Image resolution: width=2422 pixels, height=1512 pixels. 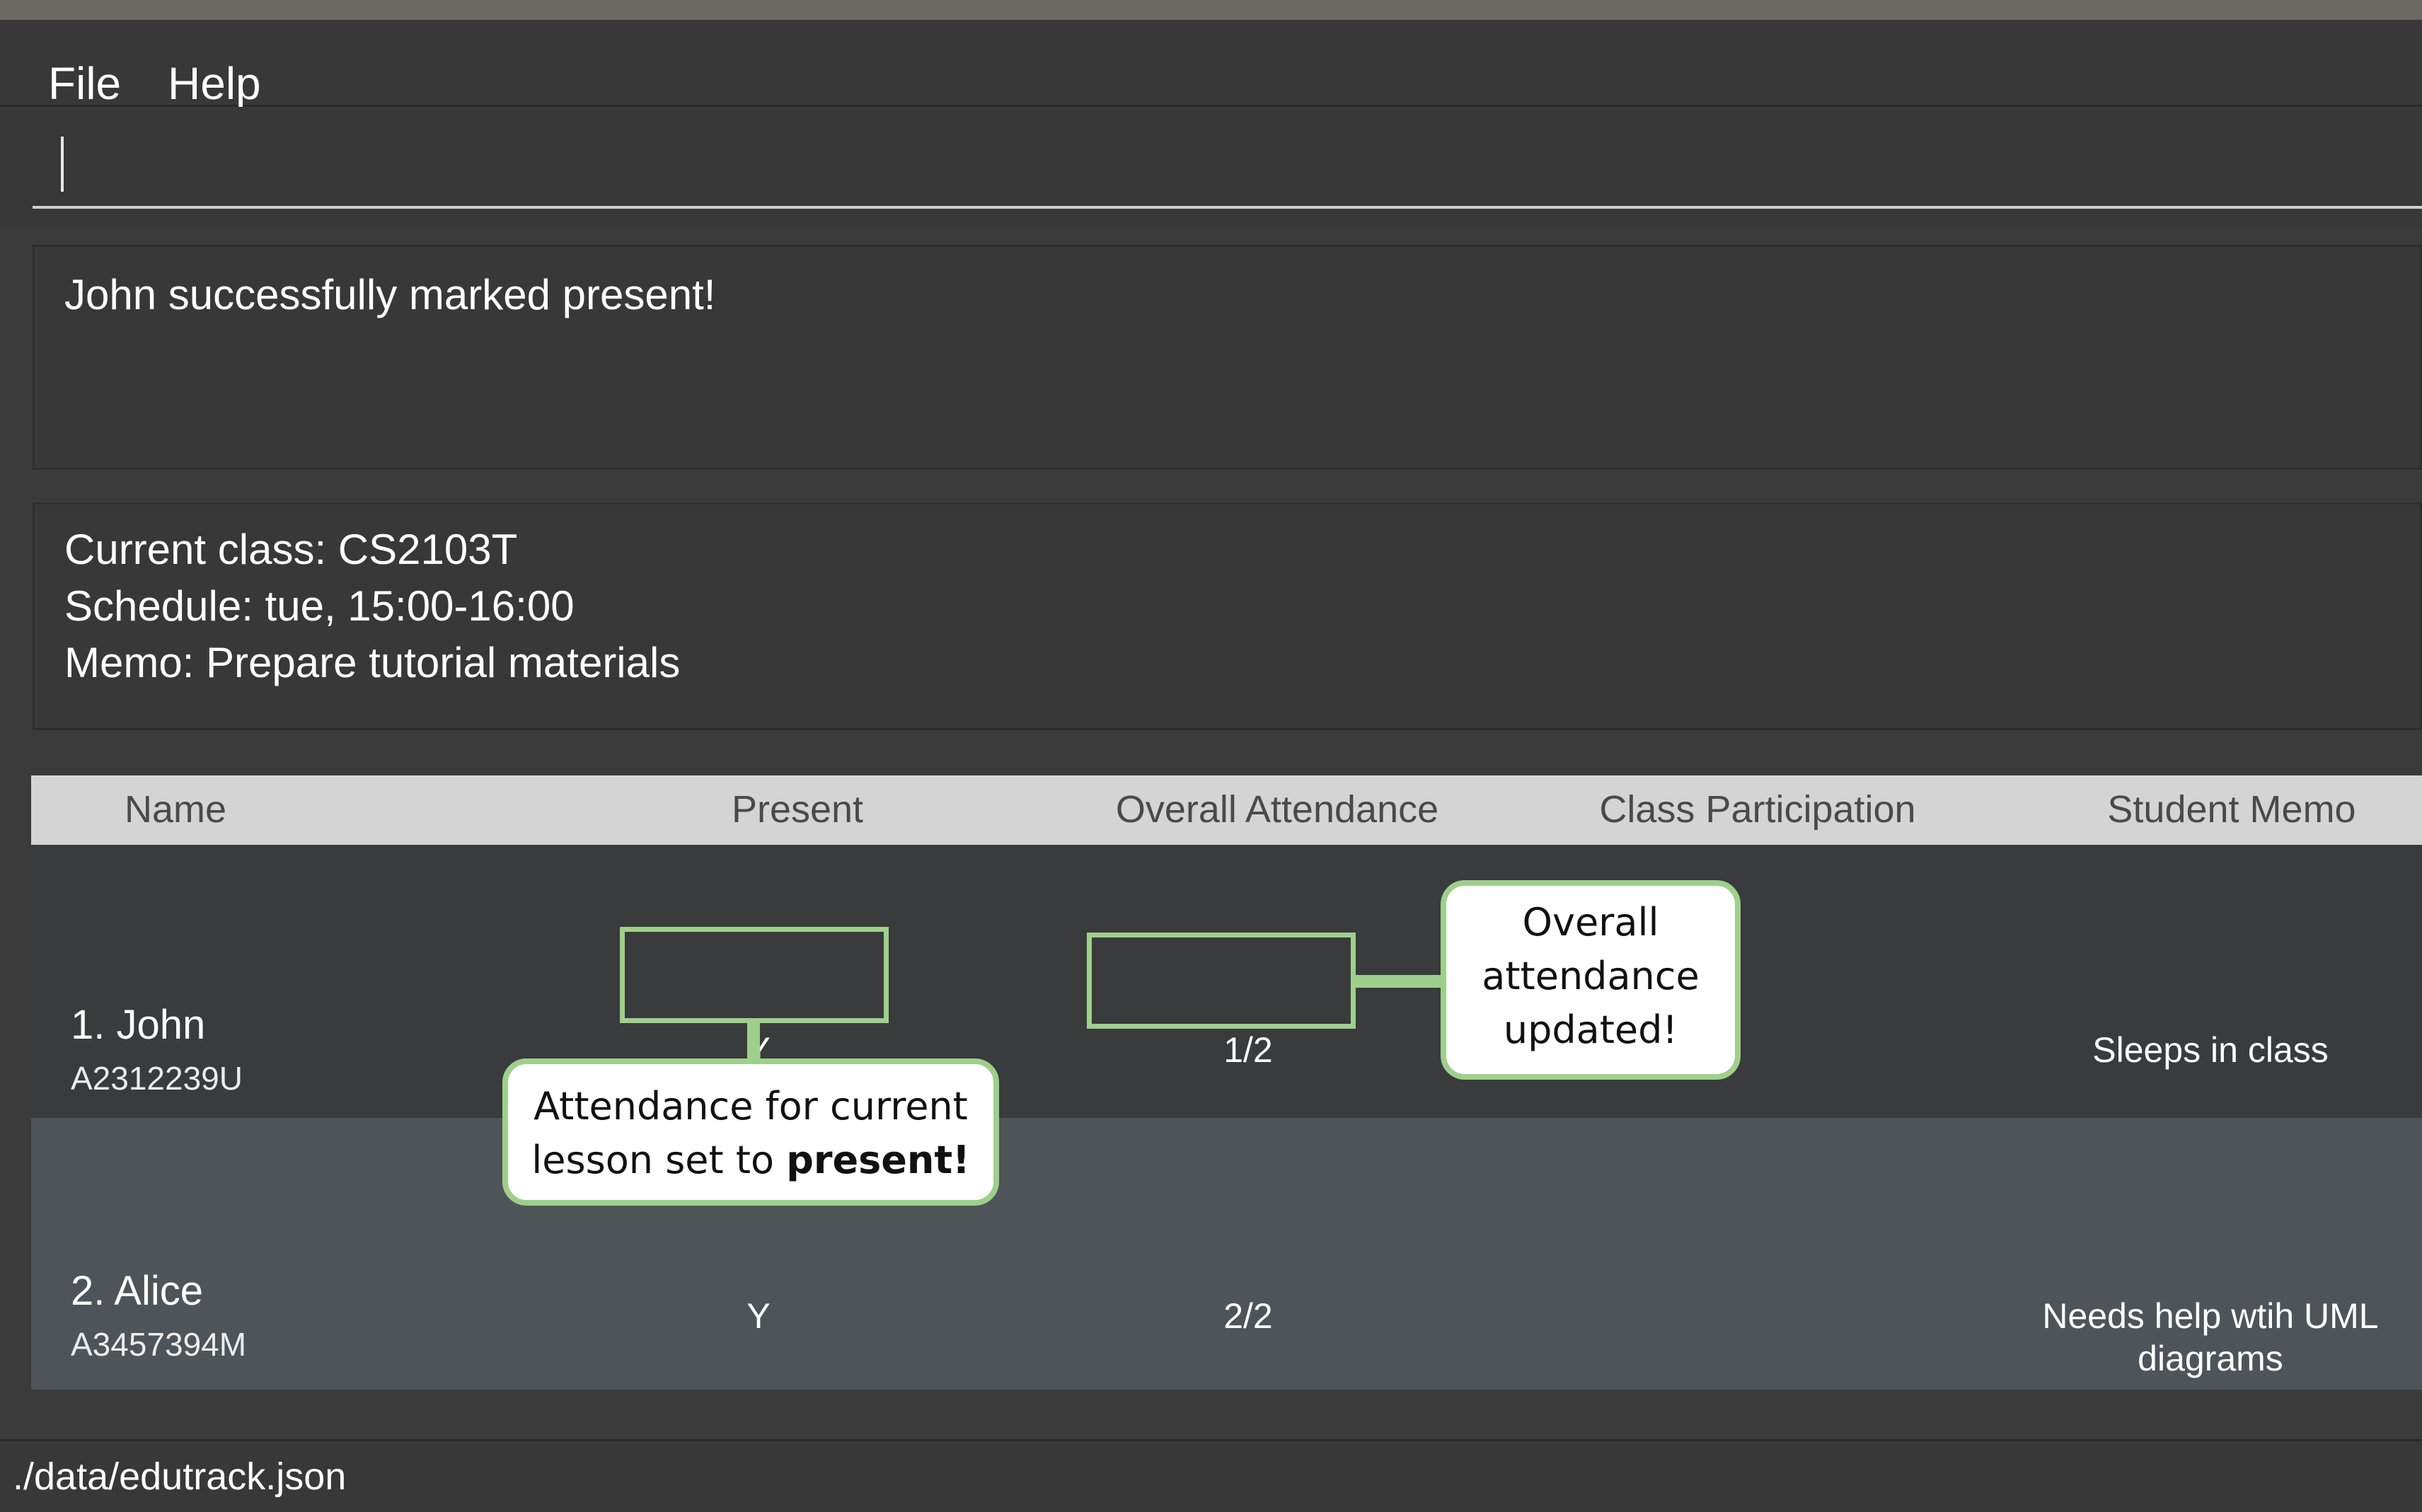 I want to click on present-callout-line2: lesson set to present!, so click(x=750, y=1160).